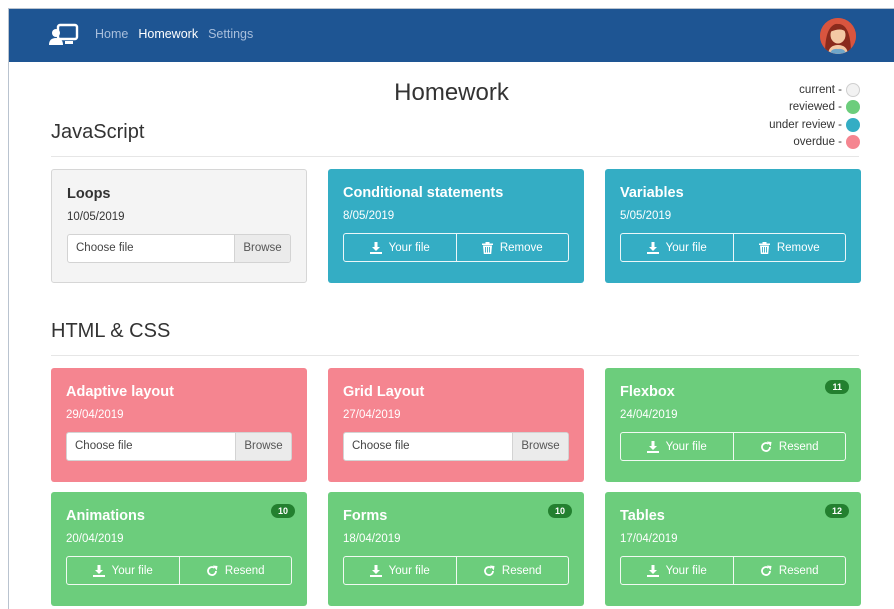  Describe the element at coordinates (733, 226) in the screenshot. I see `homework-card-variables: Variables 5/05/2019 Your file Remove` at that location.